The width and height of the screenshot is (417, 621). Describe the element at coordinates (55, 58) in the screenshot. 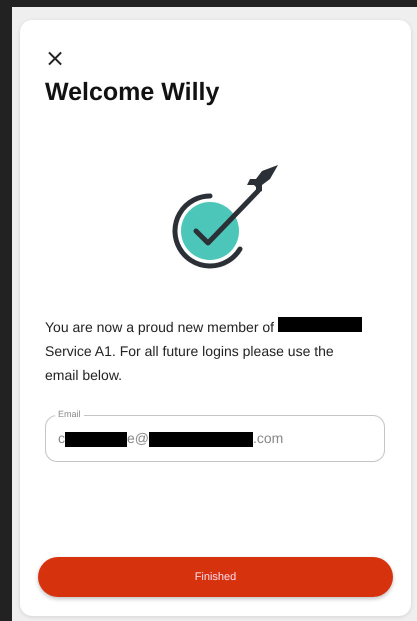

I see `close-button: ×` at that location.